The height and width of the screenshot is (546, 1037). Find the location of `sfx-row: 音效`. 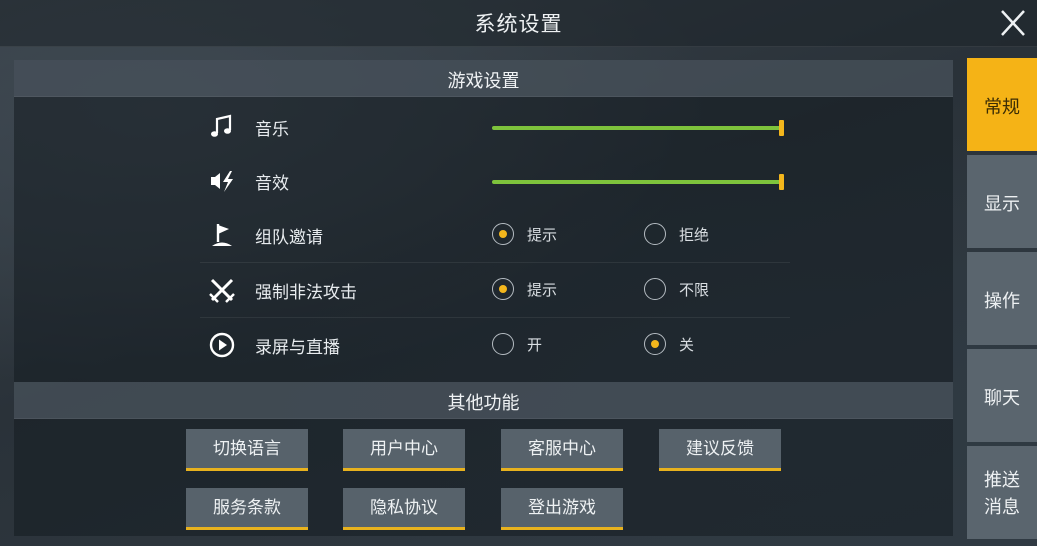

sfx-row: 音效 is located at coordinates (495, 181).